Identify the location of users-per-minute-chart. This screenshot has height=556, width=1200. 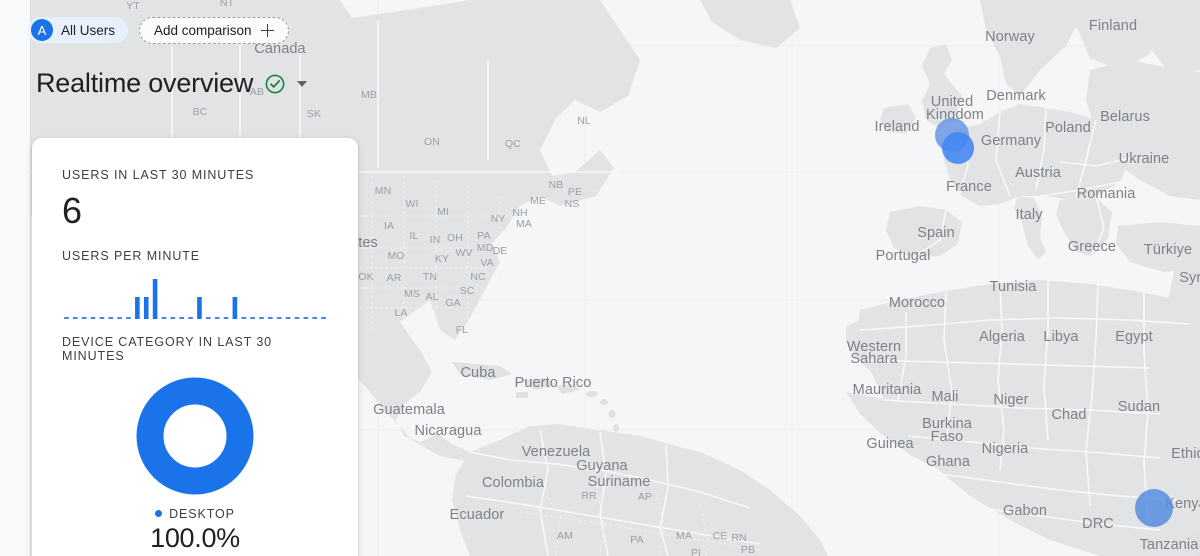
(195, 299).